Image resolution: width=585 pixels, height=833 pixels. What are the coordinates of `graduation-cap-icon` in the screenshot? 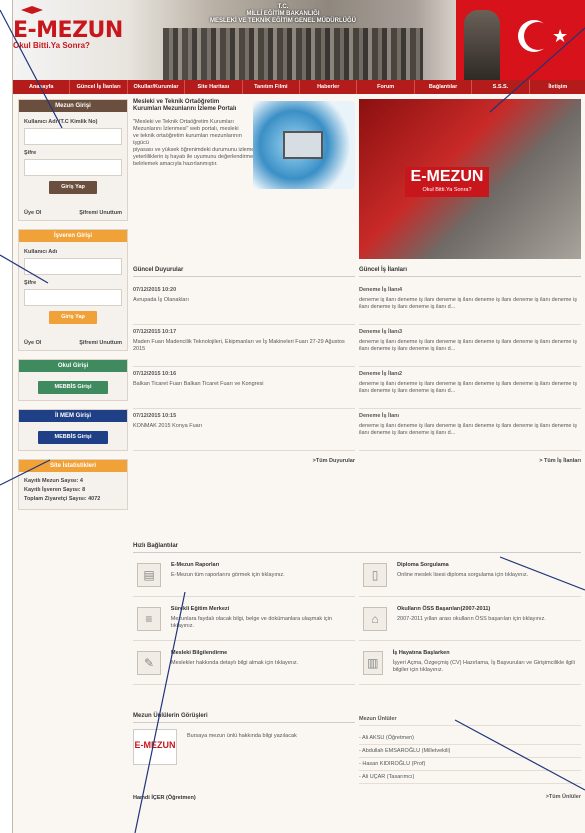 It's located at (32, 10).